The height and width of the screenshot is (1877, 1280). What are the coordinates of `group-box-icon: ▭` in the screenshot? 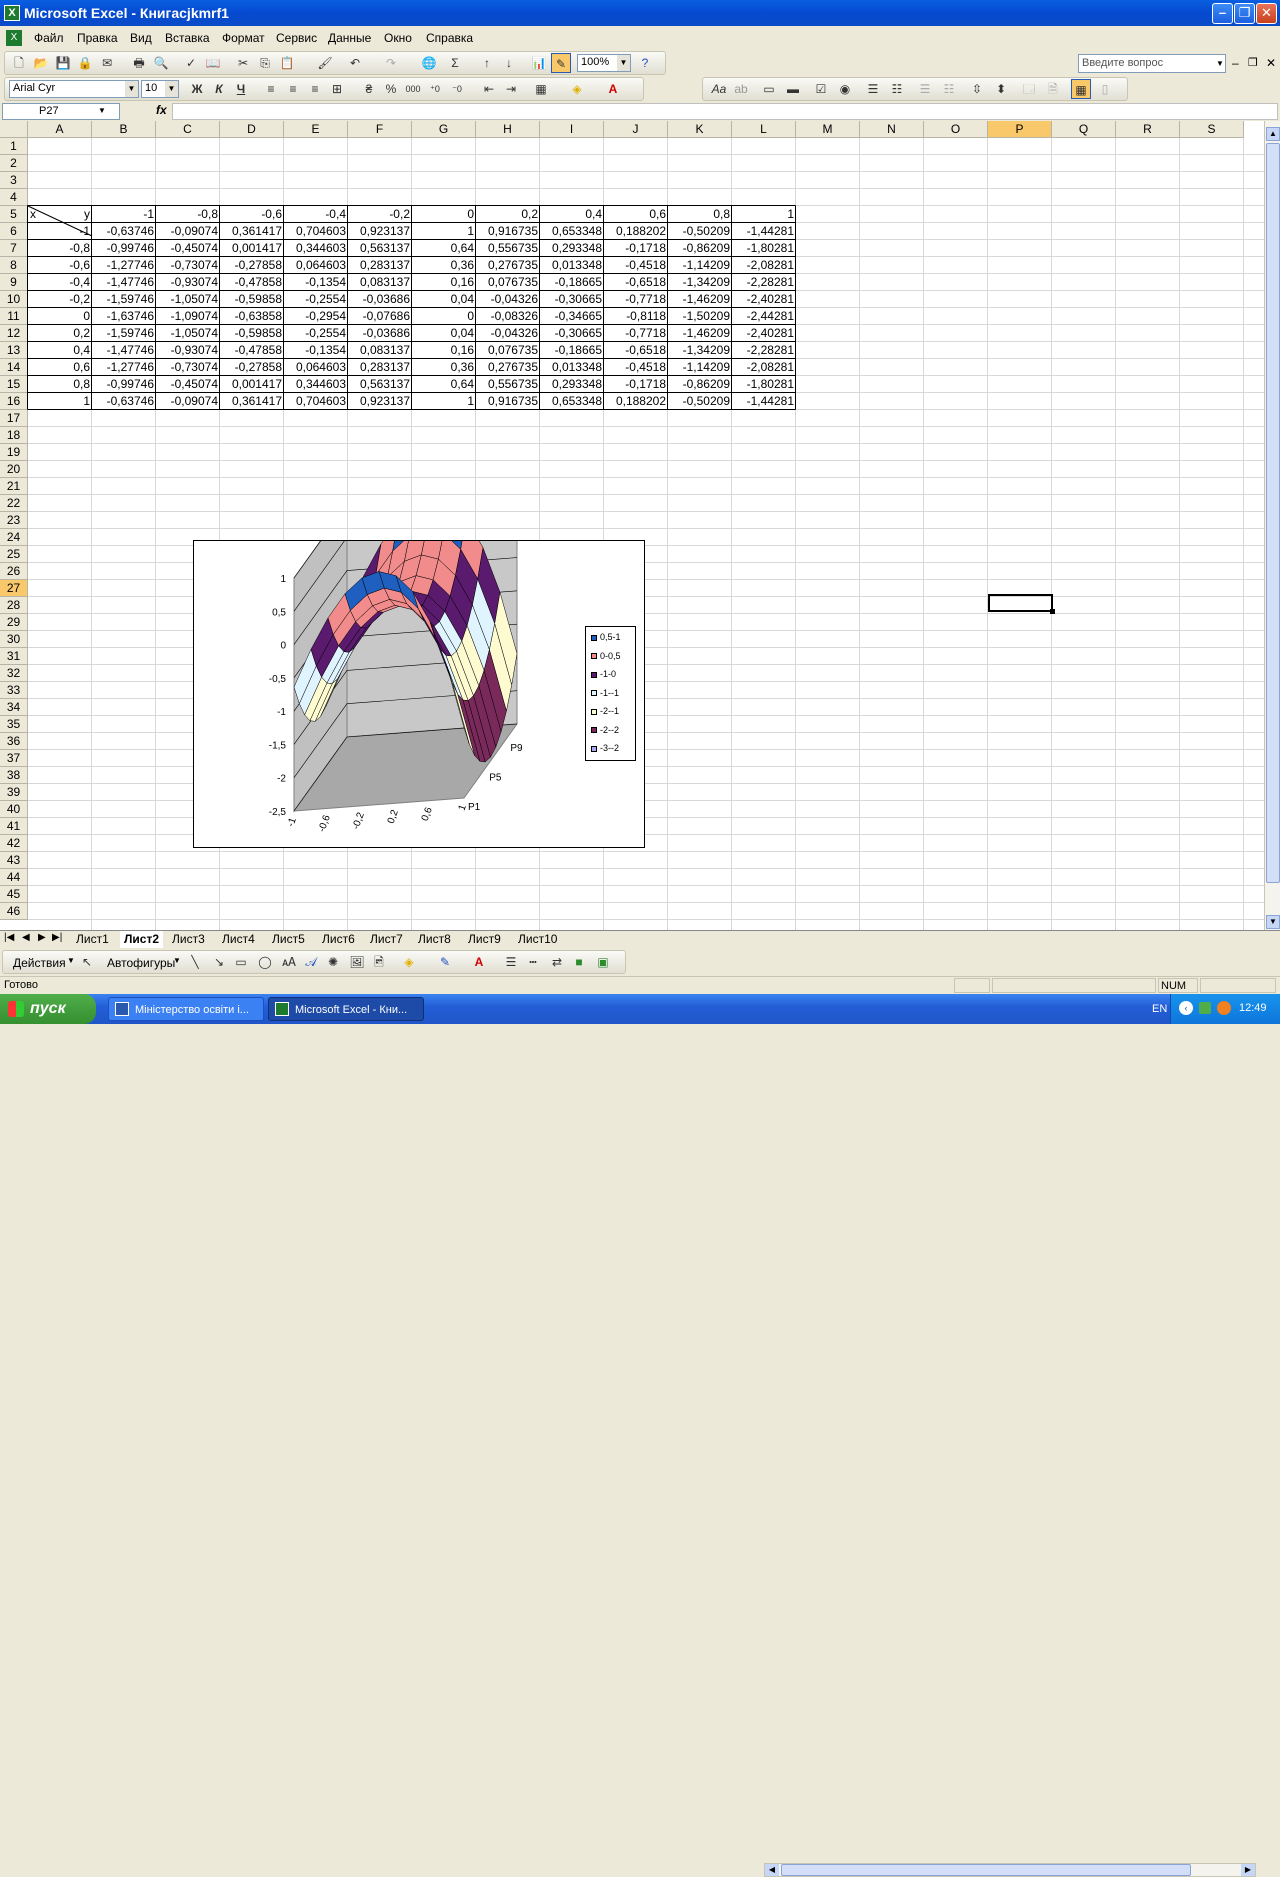 It's located at (769, 89).